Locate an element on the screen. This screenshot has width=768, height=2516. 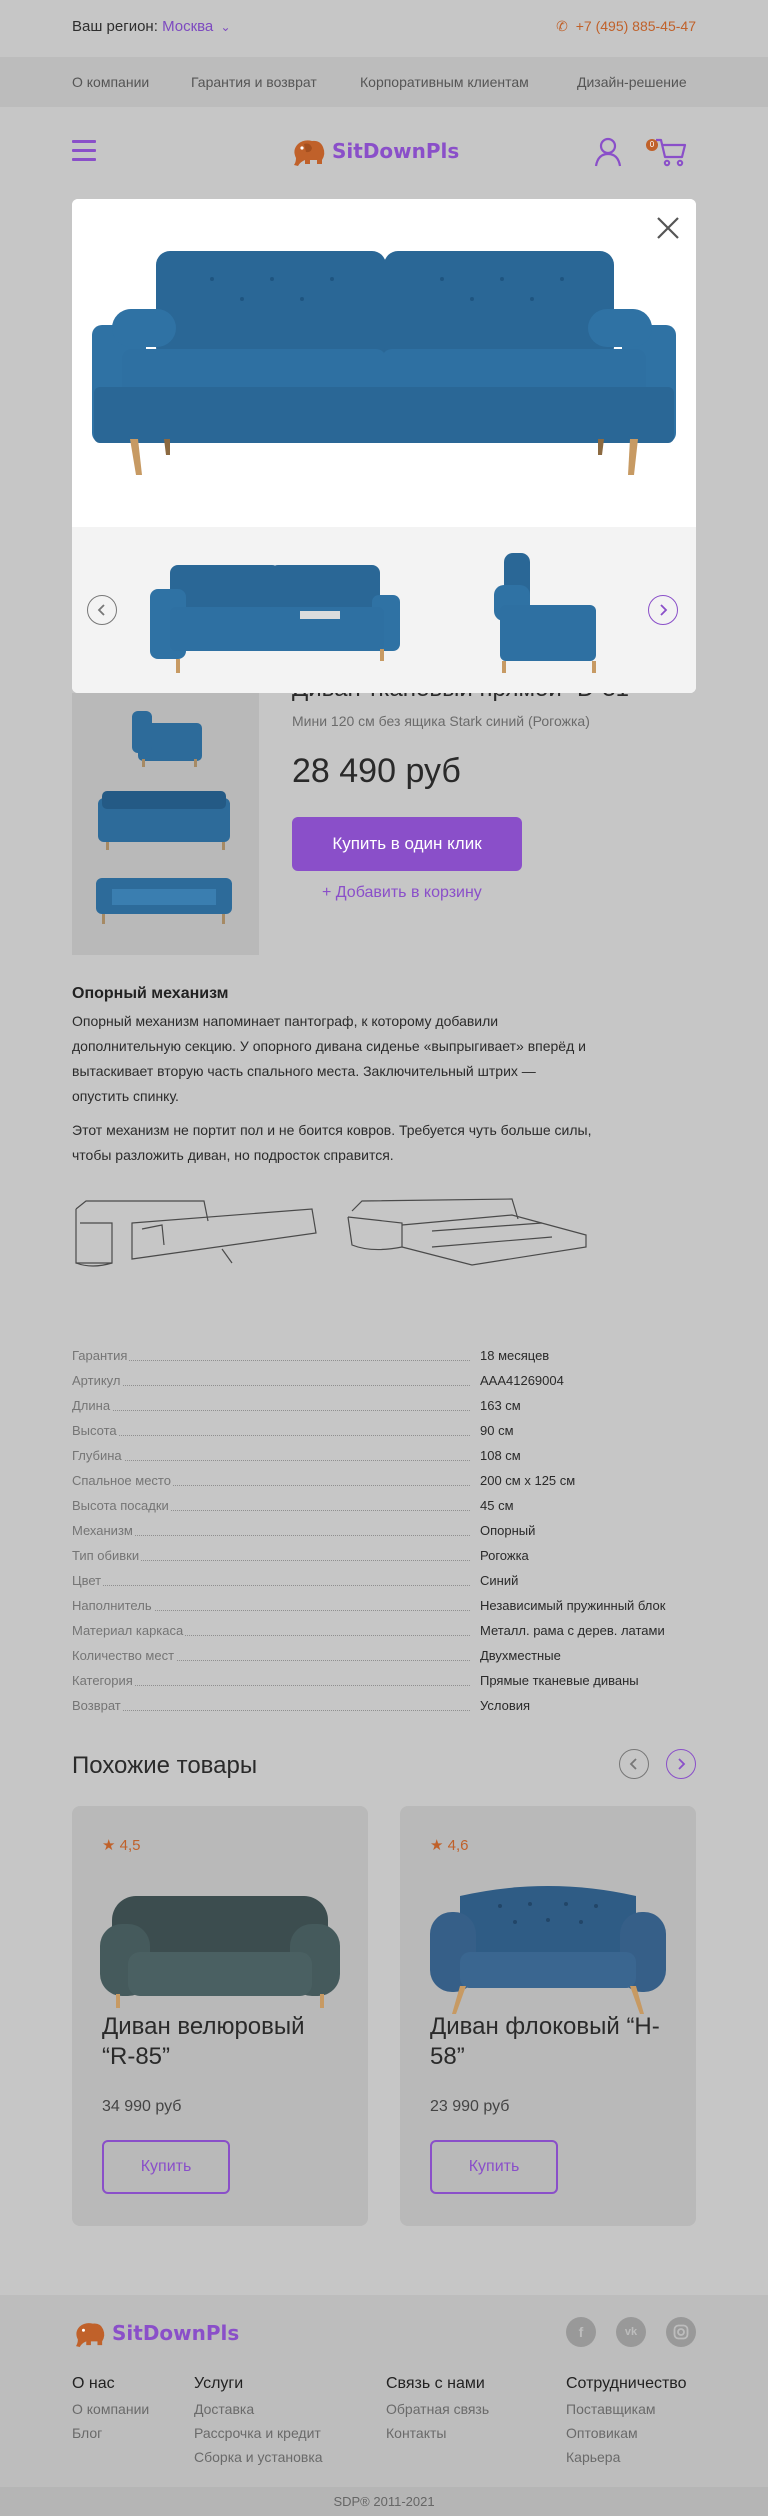
footer-link: О компании is located at coordinates (110, 2409).